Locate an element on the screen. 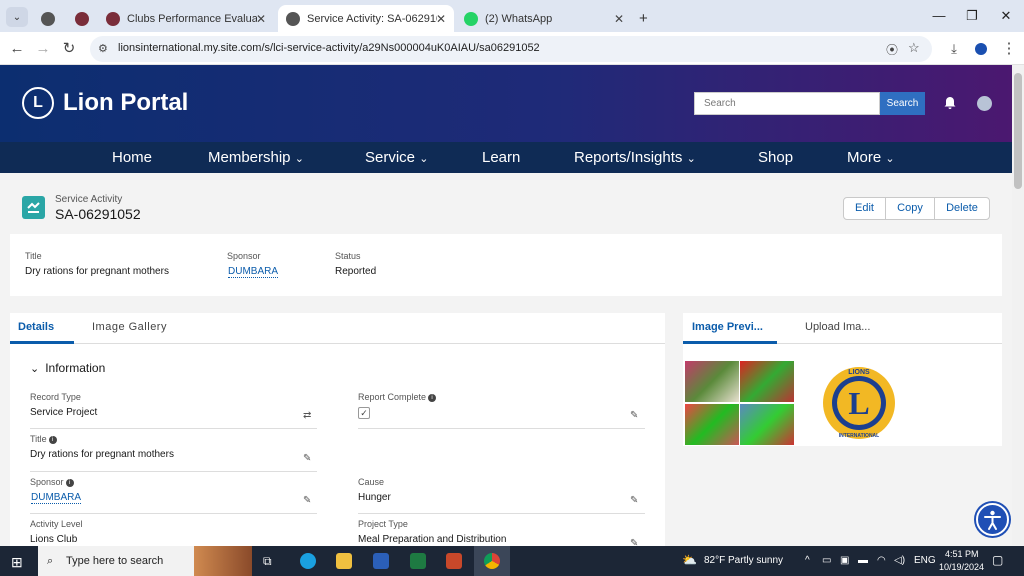 This screenshot has width=1024, height=576. lions-logo: L is located at coordinates (38, 103).